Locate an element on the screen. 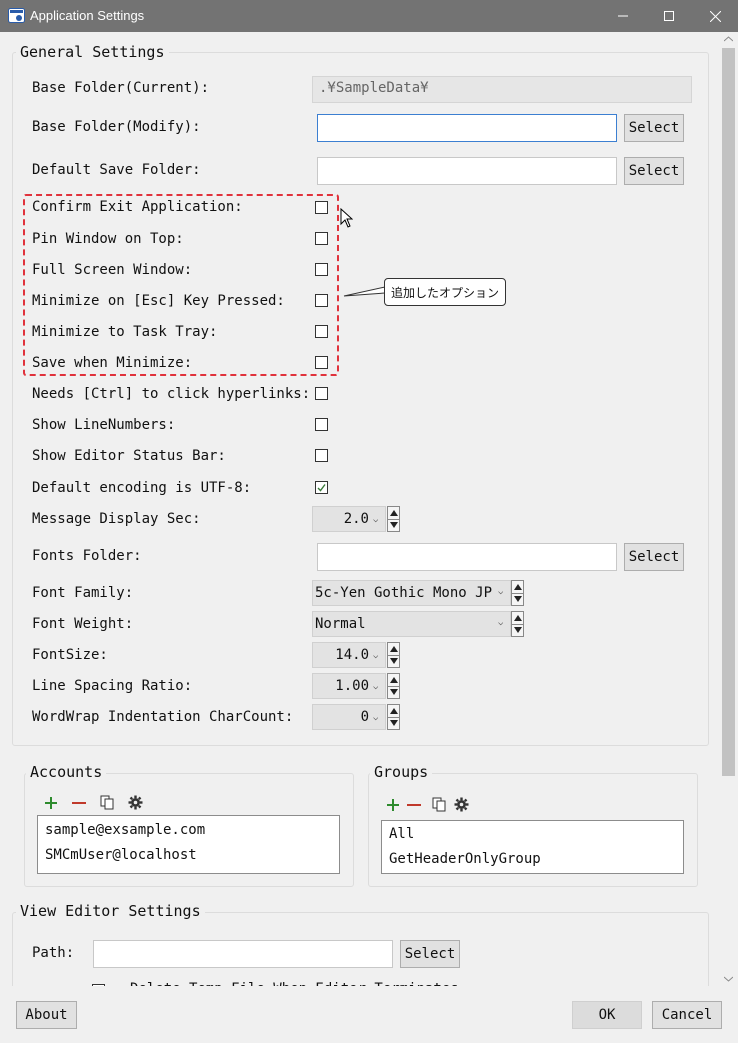 The width and height of the screenshot is (738, 1043). base-folder-current-field: .¥SampleData¥ is located at coordinates (502, 89).